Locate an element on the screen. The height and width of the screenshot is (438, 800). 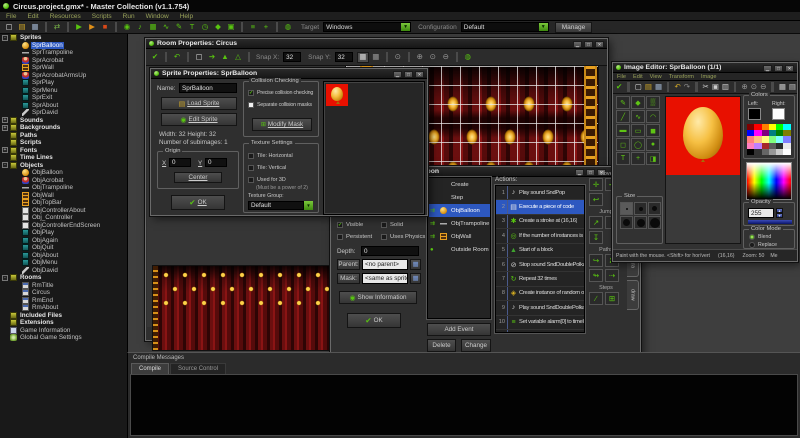
right-color-swatch is located at coordinates (778, 114).